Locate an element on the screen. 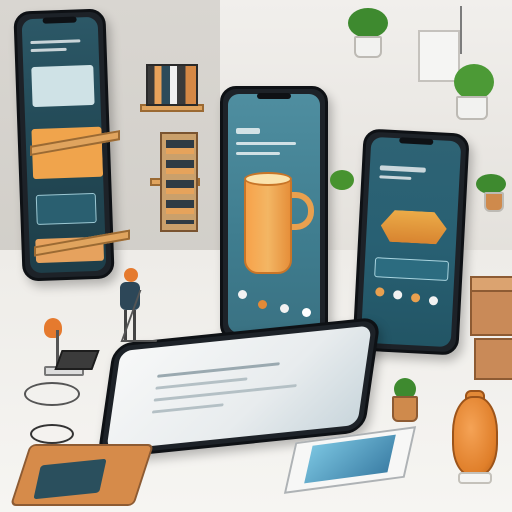  figure-head is located at coordinates (131, 275).